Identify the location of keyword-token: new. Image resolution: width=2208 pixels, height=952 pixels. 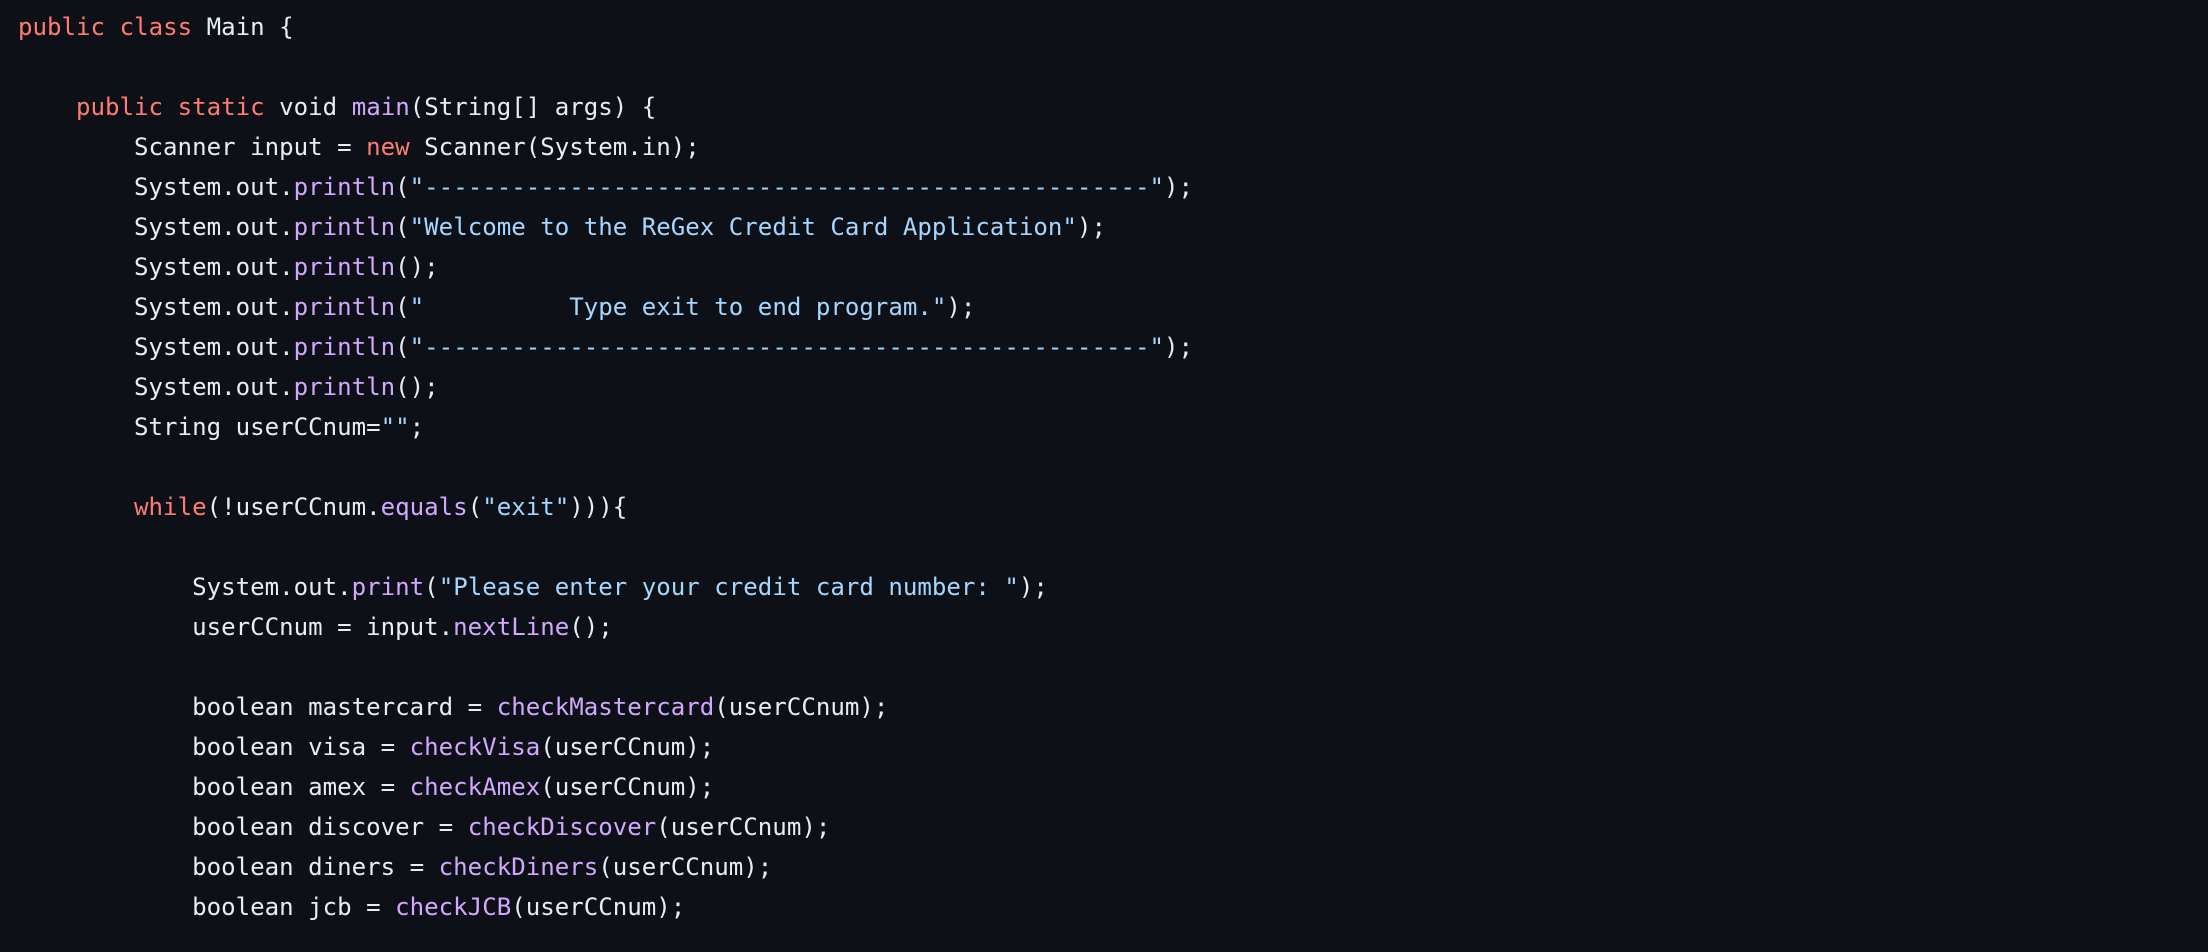
(388, 147).